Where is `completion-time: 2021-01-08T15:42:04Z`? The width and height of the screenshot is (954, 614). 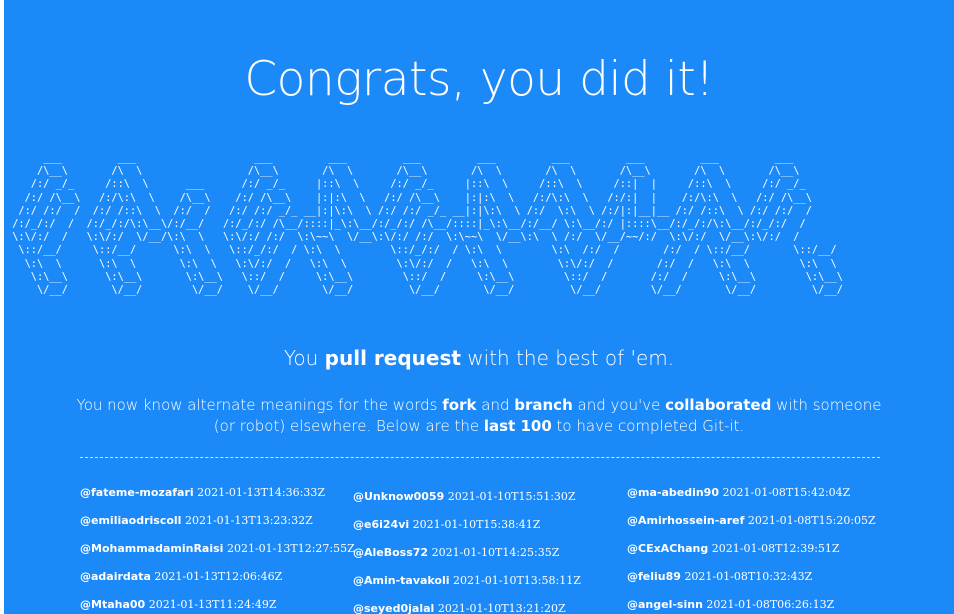
completion-time: 2021-01-08T15:42:04Z is located at coordinates (786, 492).